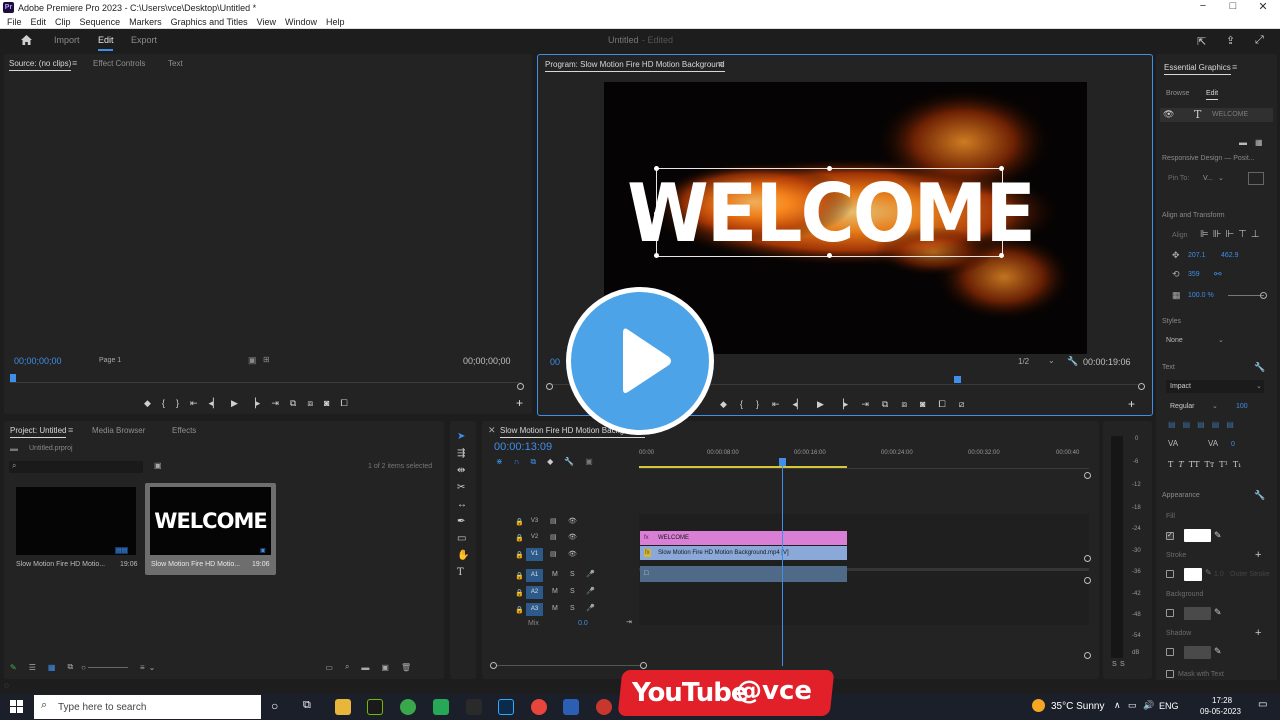 Image resolution: width=1280 pixels, height=720 pixels. What do you see at coordinates (1197, 255) in the screenshot?
I see `position-x: 207.1` at bounding box center [1197, 255].